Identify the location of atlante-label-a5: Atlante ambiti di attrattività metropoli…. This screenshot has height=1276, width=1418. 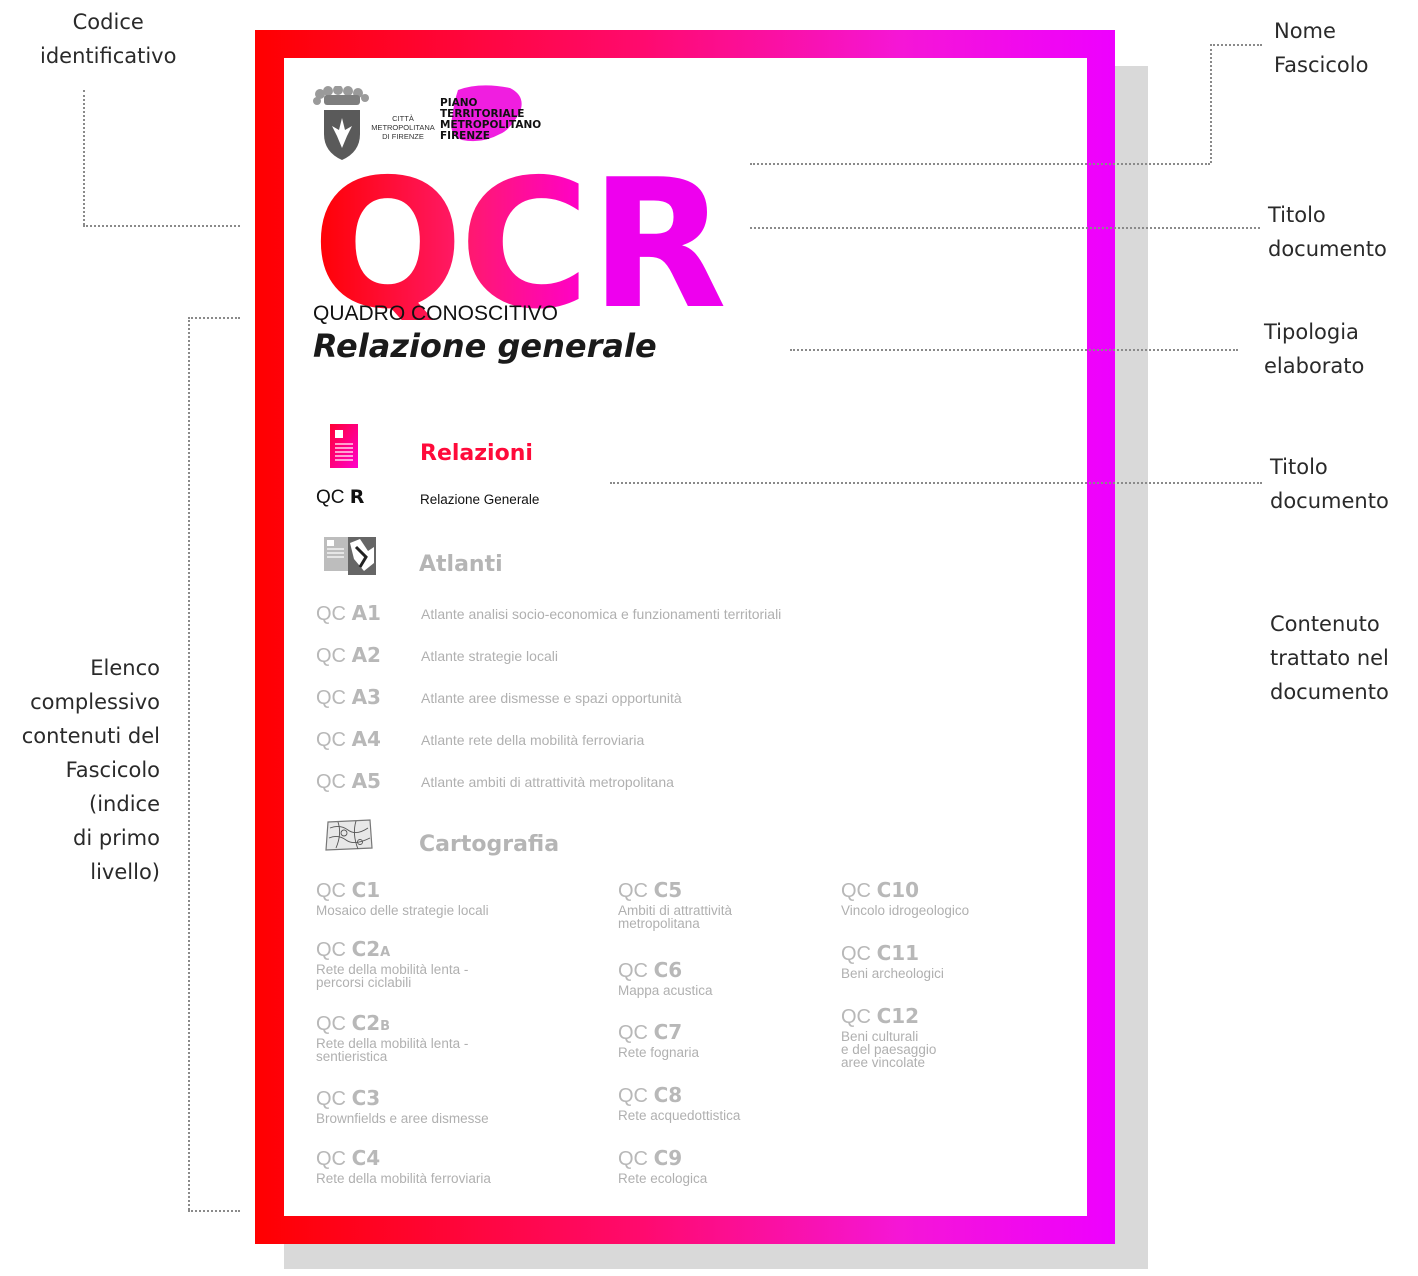
(547, 782).